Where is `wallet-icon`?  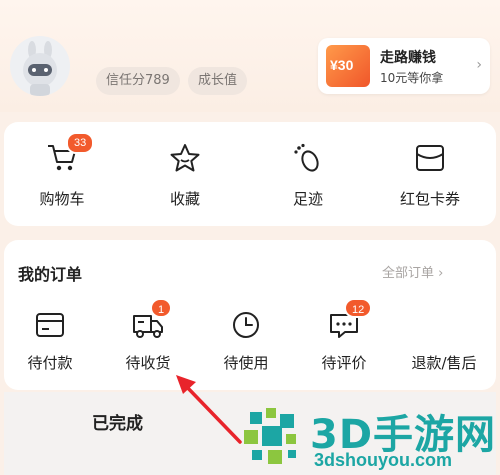
wallet-icon is located at coordinates (430, 160).